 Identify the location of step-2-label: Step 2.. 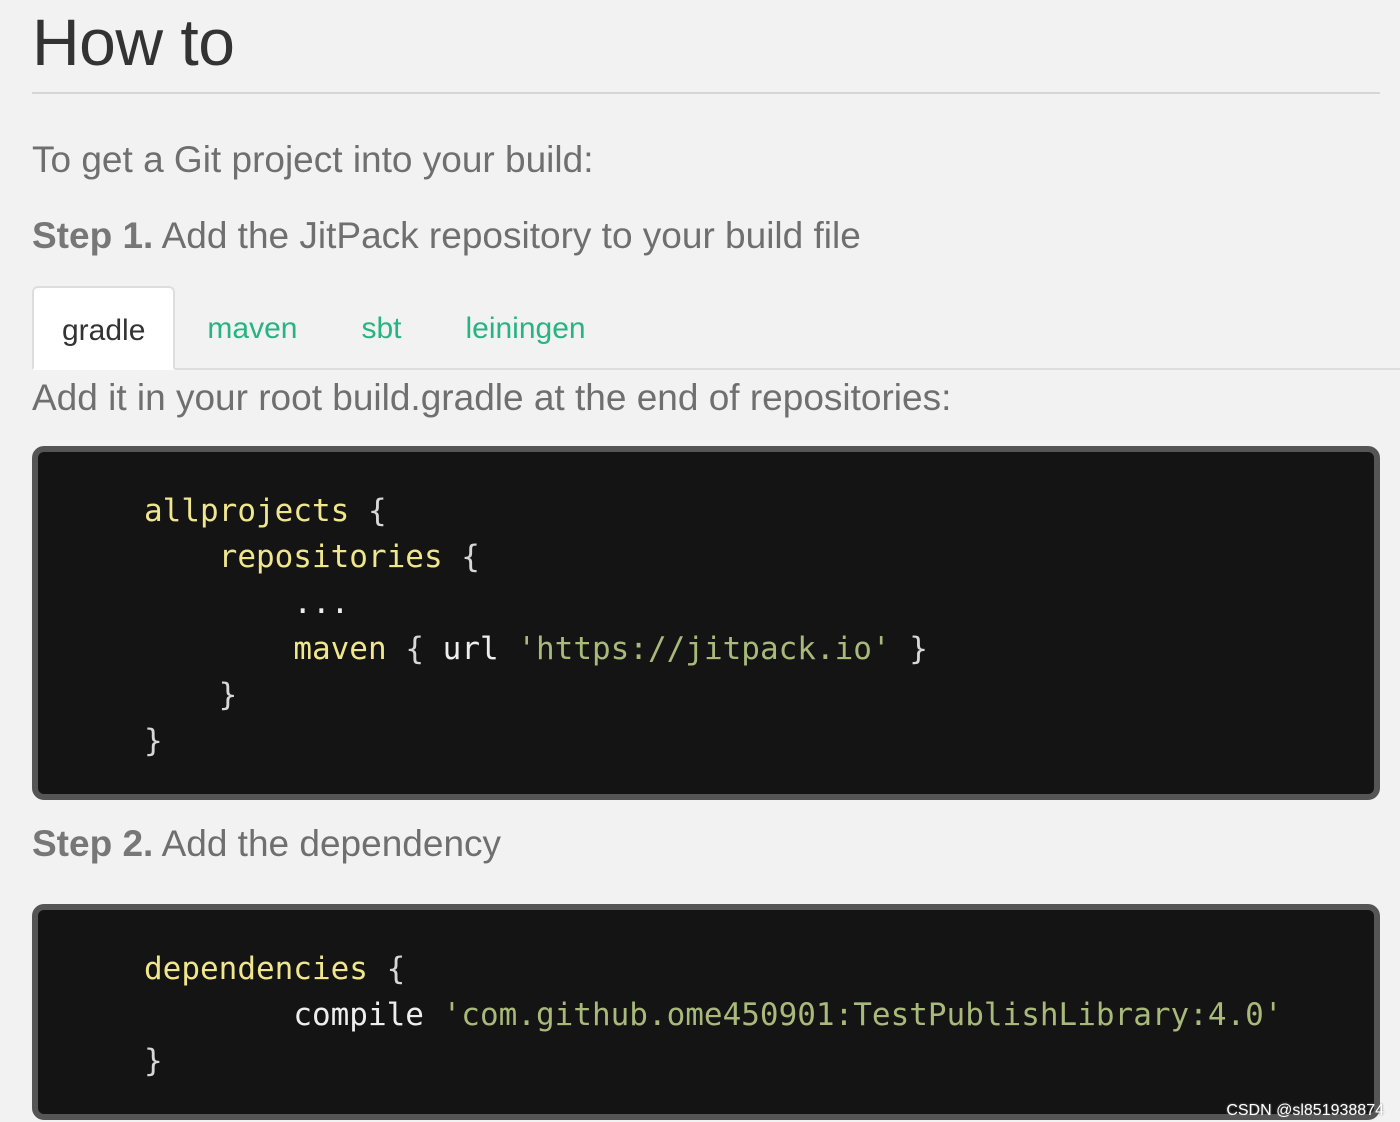
(93, 843).